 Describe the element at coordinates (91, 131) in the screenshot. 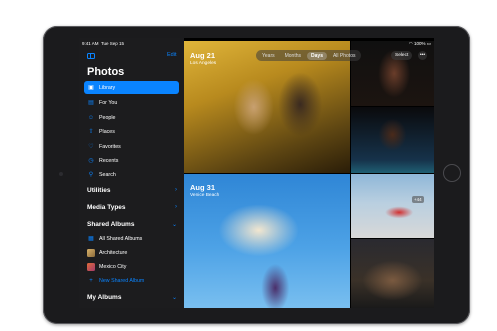

I see `places-icon: ⇧` at that location.